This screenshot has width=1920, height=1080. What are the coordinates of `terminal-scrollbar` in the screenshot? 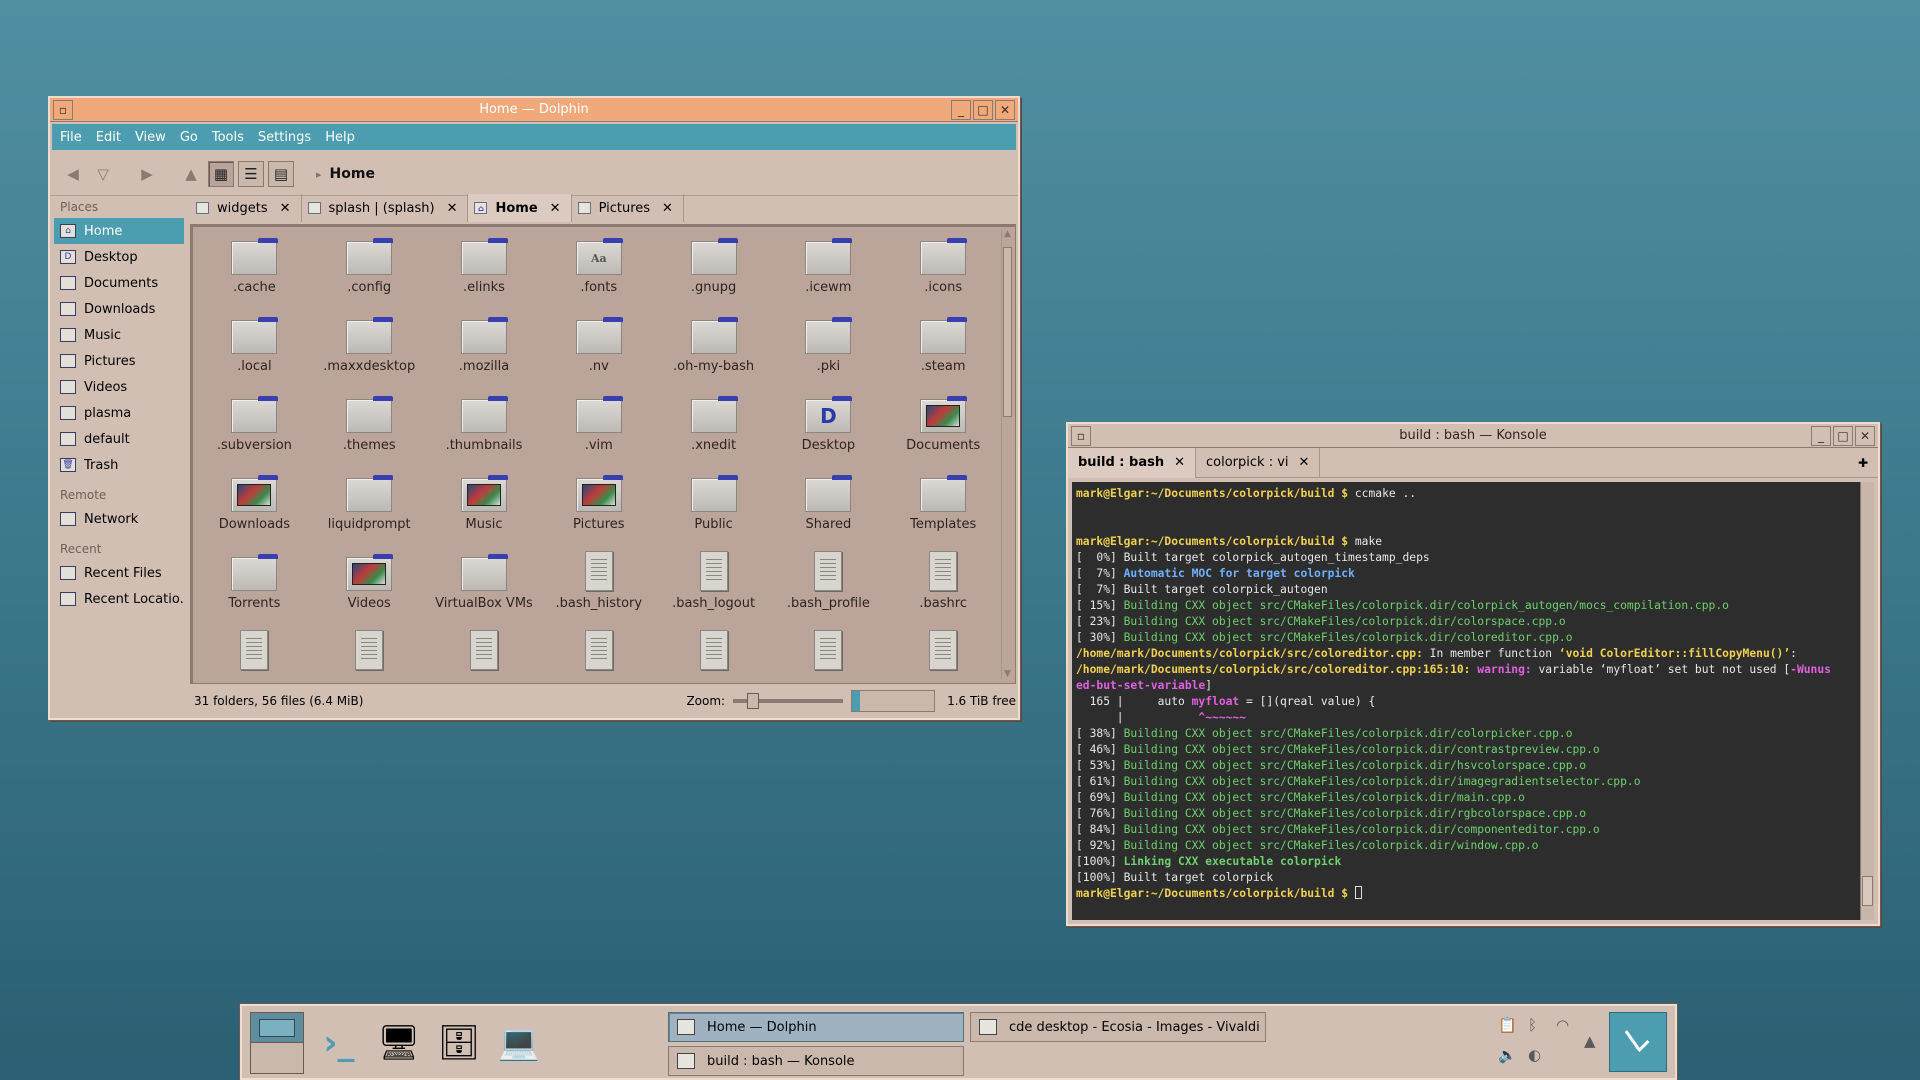 It's located at (1867, 701).